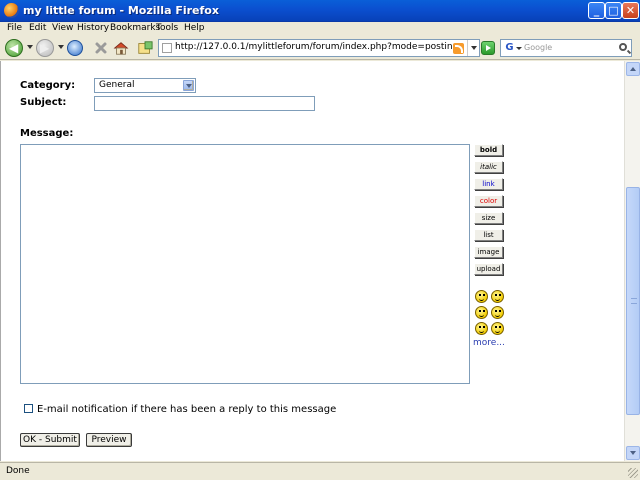  I want to click on scrollbar-grip-icon, so click(634, 301).